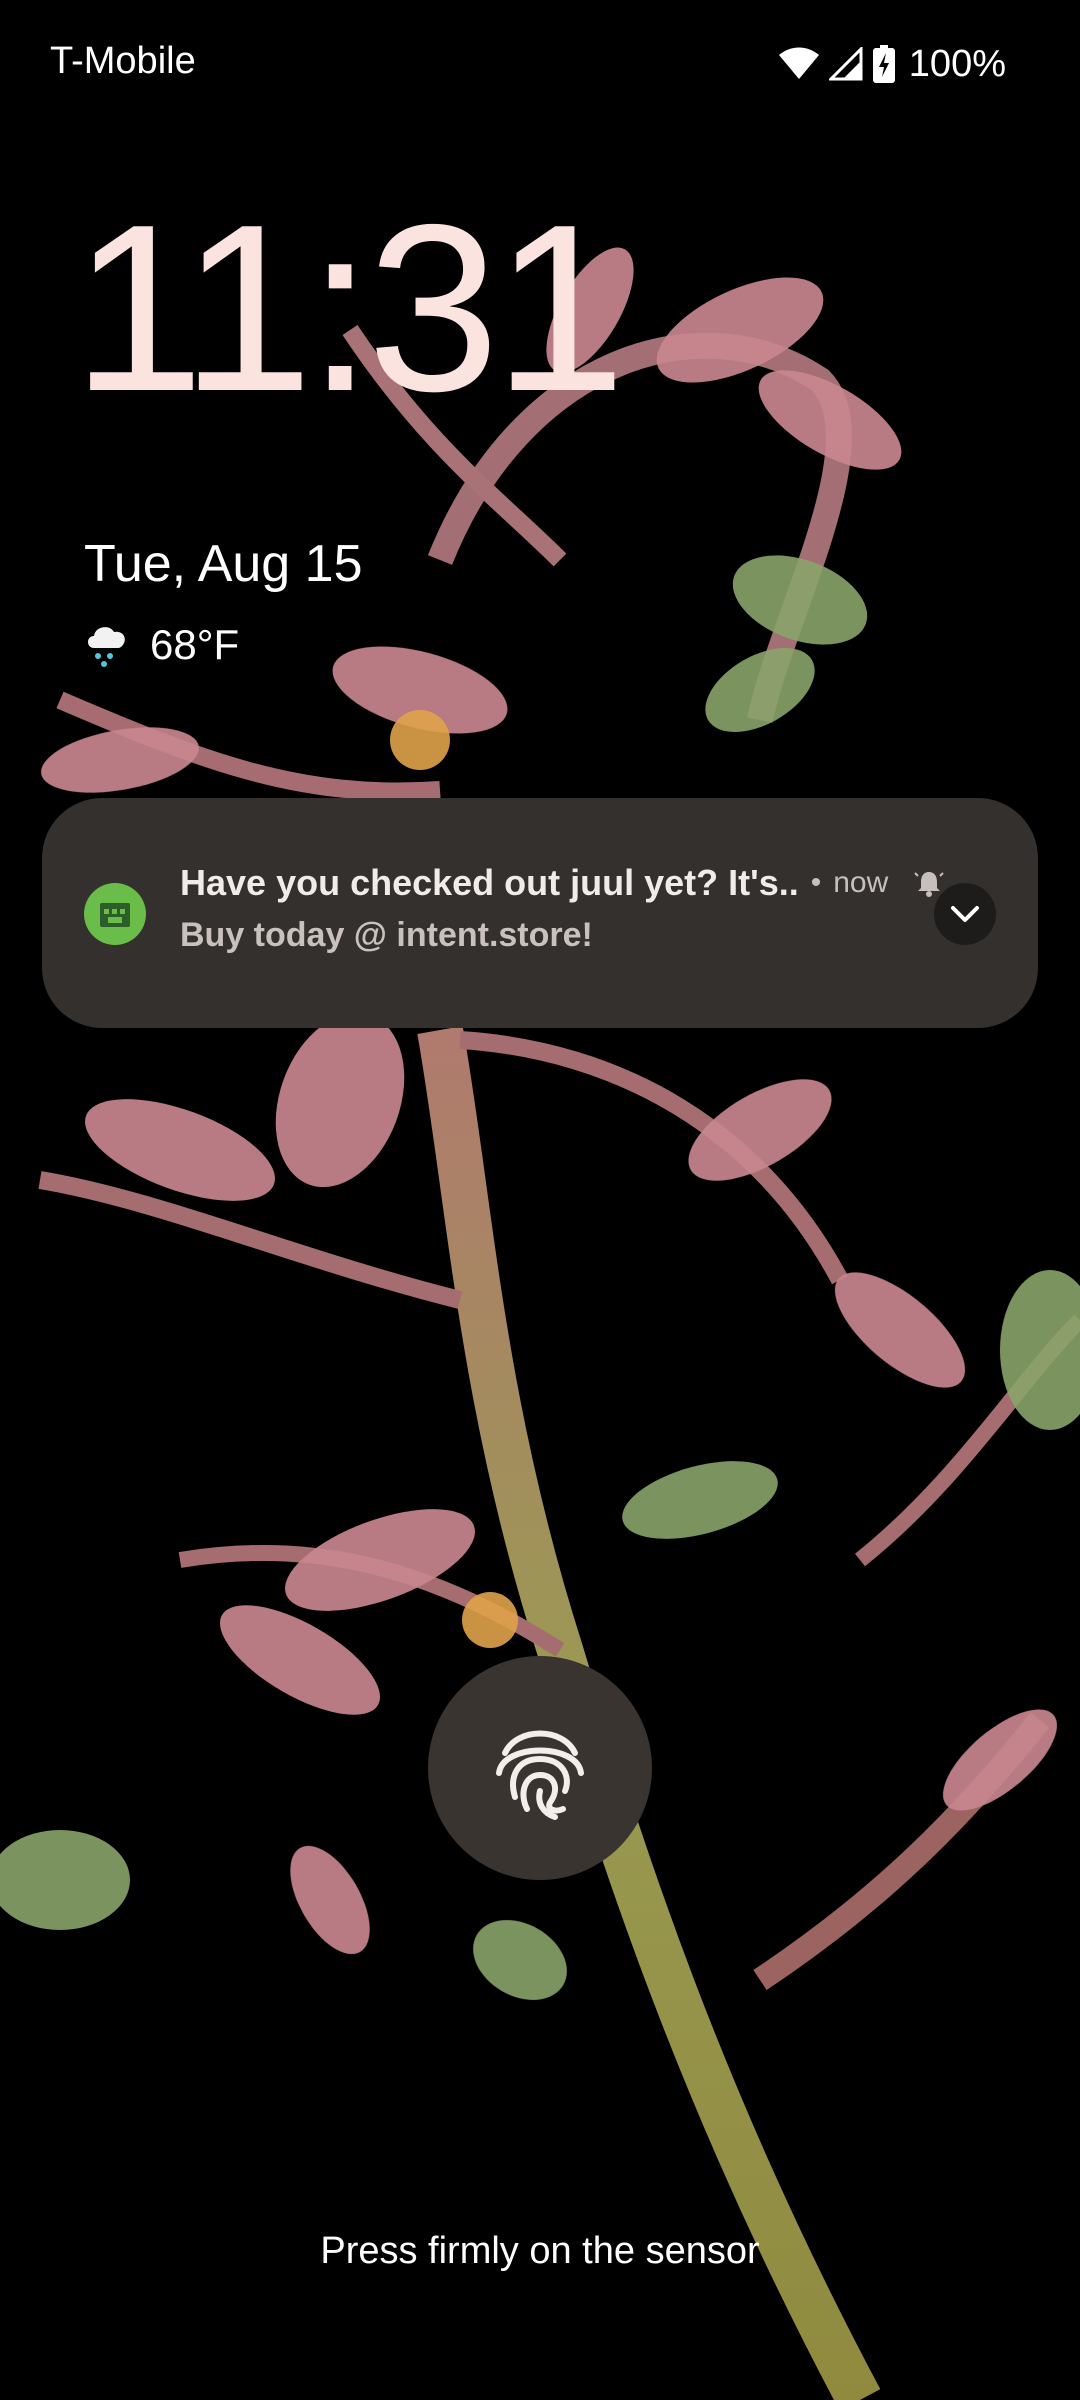 The width and height of the screenshot is (1080, 2400). I want to click on bell-icon, so click(929, 884).